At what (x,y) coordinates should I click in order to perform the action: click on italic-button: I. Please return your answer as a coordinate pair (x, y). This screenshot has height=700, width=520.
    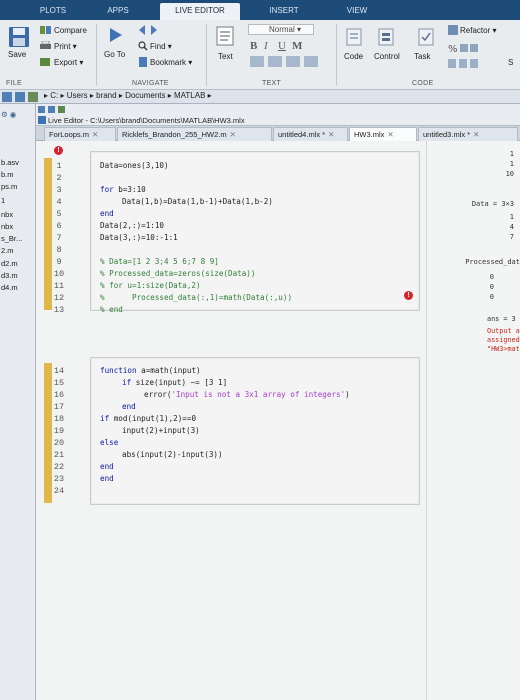
    Looking at the image, I should click on (266, 46).